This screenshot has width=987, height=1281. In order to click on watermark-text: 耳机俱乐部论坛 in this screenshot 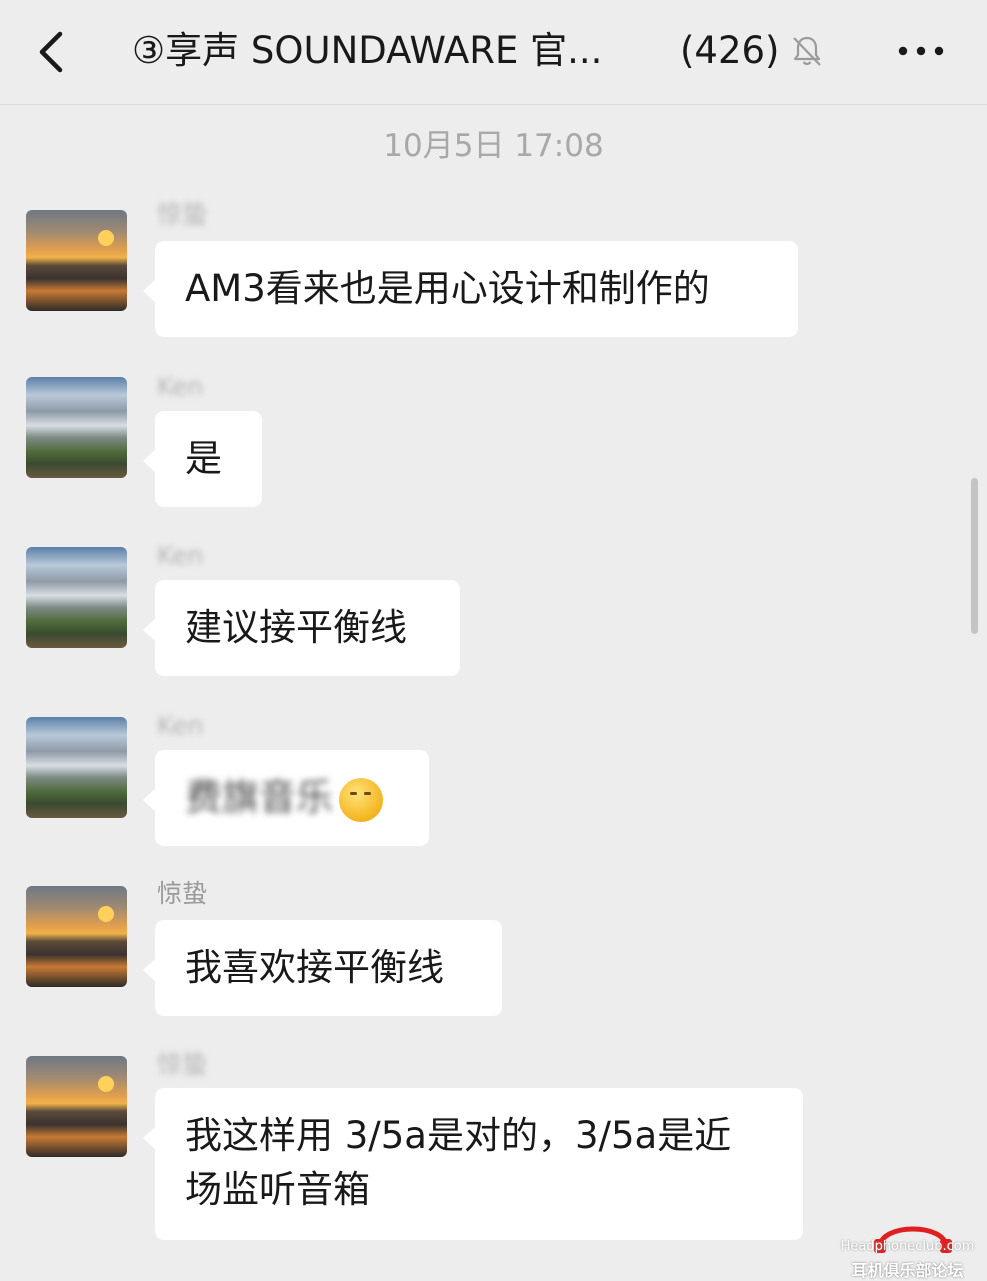, I will do `click(907, 1270)`.